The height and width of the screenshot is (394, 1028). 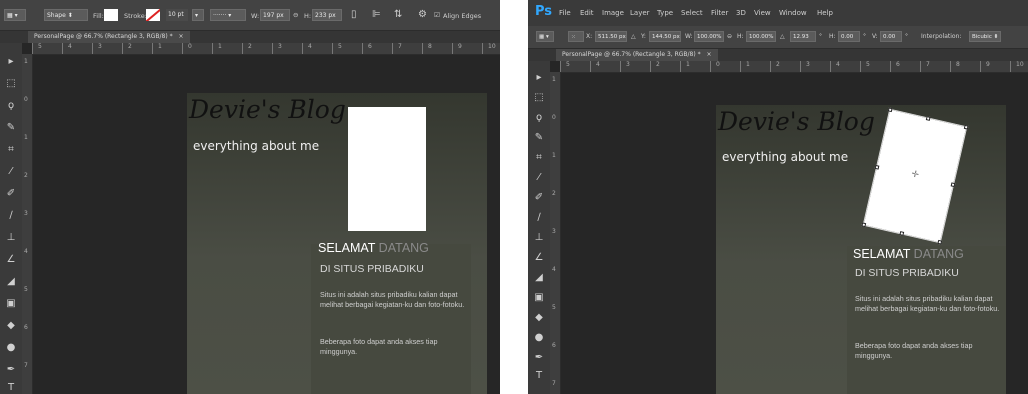 What do you see at coordinates (633, 36) in the screenshot?
I see `delta-icon: △` at bounding box center [633, 36].